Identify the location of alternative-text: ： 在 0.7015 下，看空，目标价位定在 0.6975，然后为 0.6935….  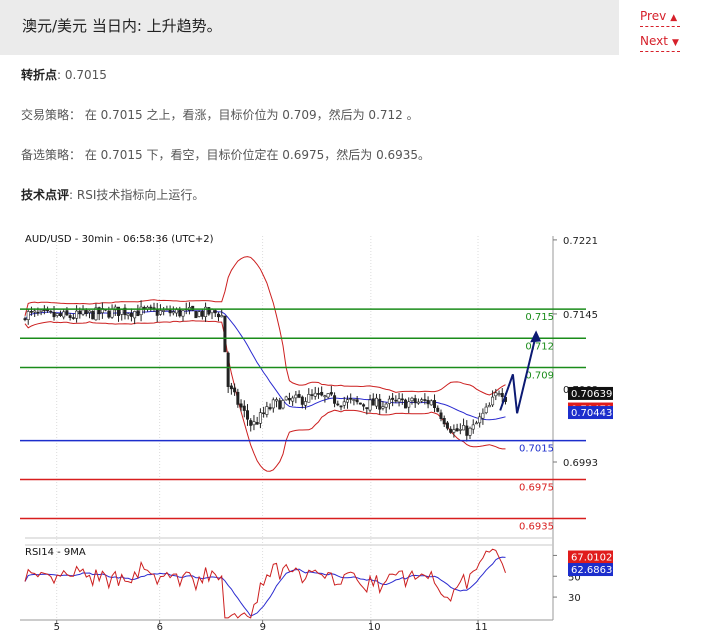
(250, 155).